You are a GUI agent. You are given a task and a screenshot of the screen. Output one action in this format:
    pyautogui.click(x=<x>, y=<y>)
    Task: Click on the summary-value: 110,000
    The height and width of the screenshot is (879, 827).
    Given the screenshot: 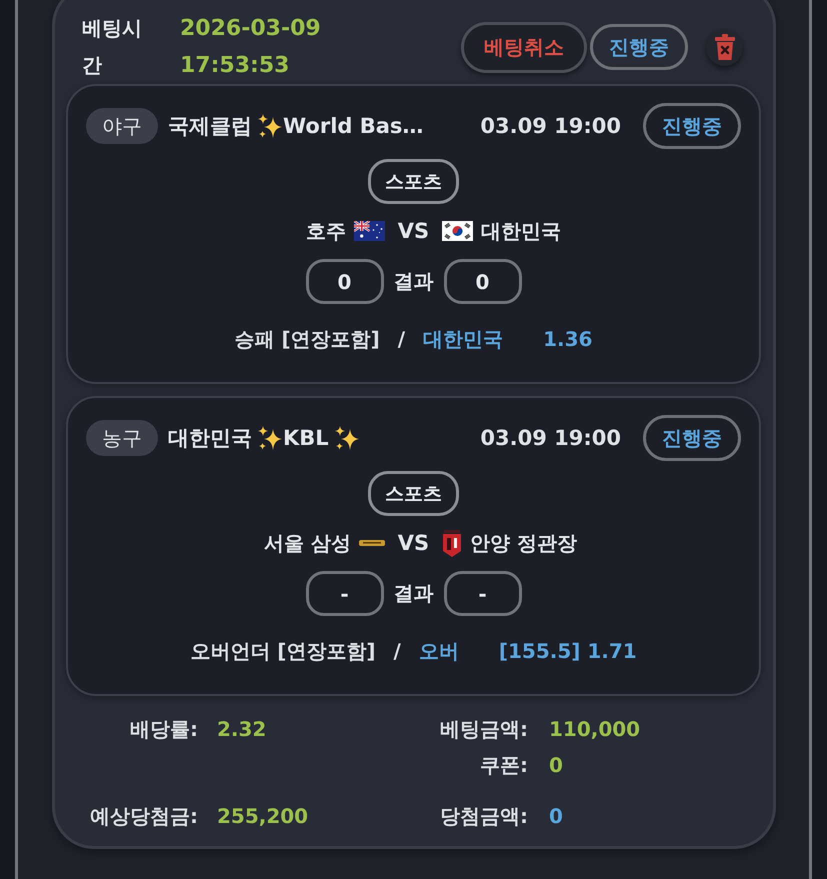 What is the action you would take?
    pyautogui.click(x=594, y=729)
    